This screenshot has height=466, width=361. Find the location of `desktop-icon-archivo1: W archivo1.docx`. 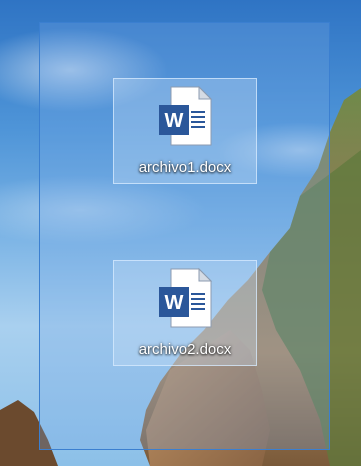

desktop-icon-archivo1: W archivo1.docx is located at coordinates (185, 131).